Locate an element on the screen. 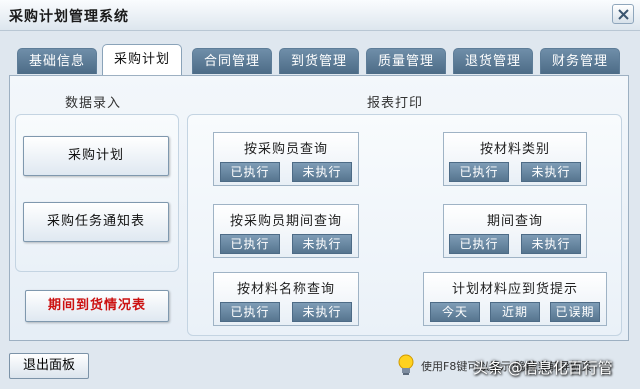  tab-purchase-plan: 采购计划 is located at coordinates (142, 60).